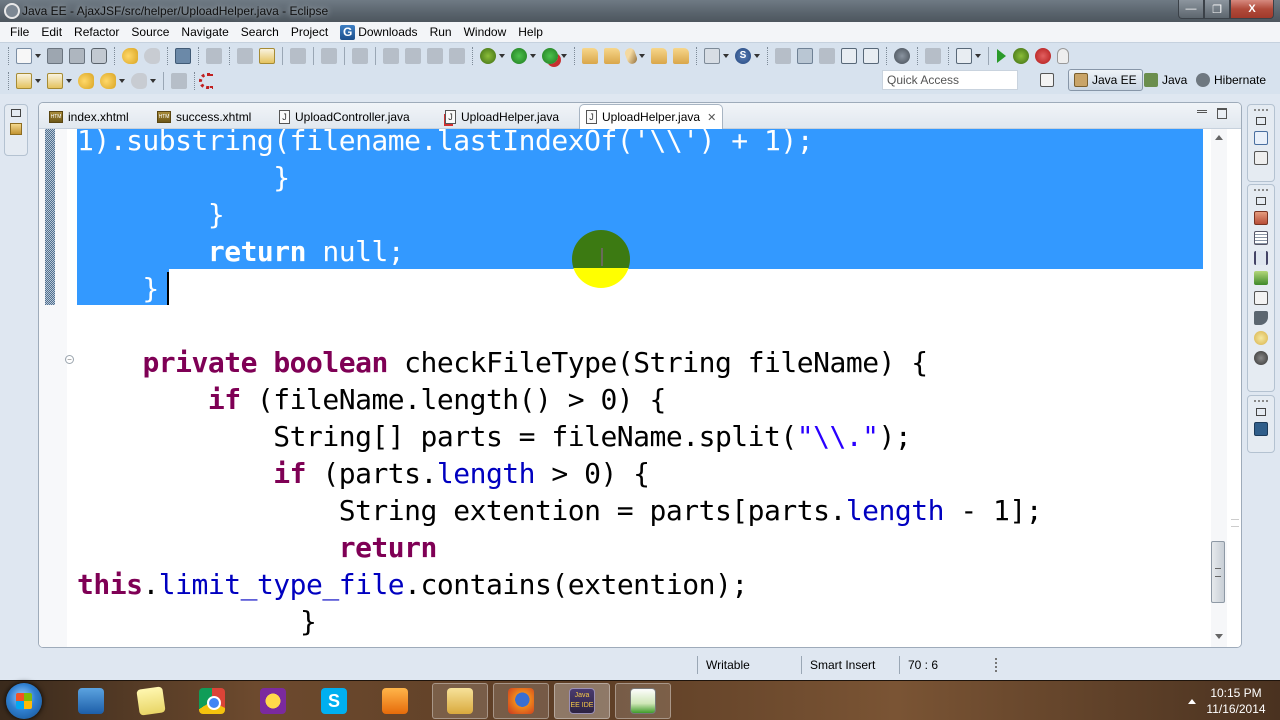 The width and height of the screenshot is (1280, 720). Describe the element at coordinates (150, 32) in the screenshot. I see `menu-source: Source` at that location.